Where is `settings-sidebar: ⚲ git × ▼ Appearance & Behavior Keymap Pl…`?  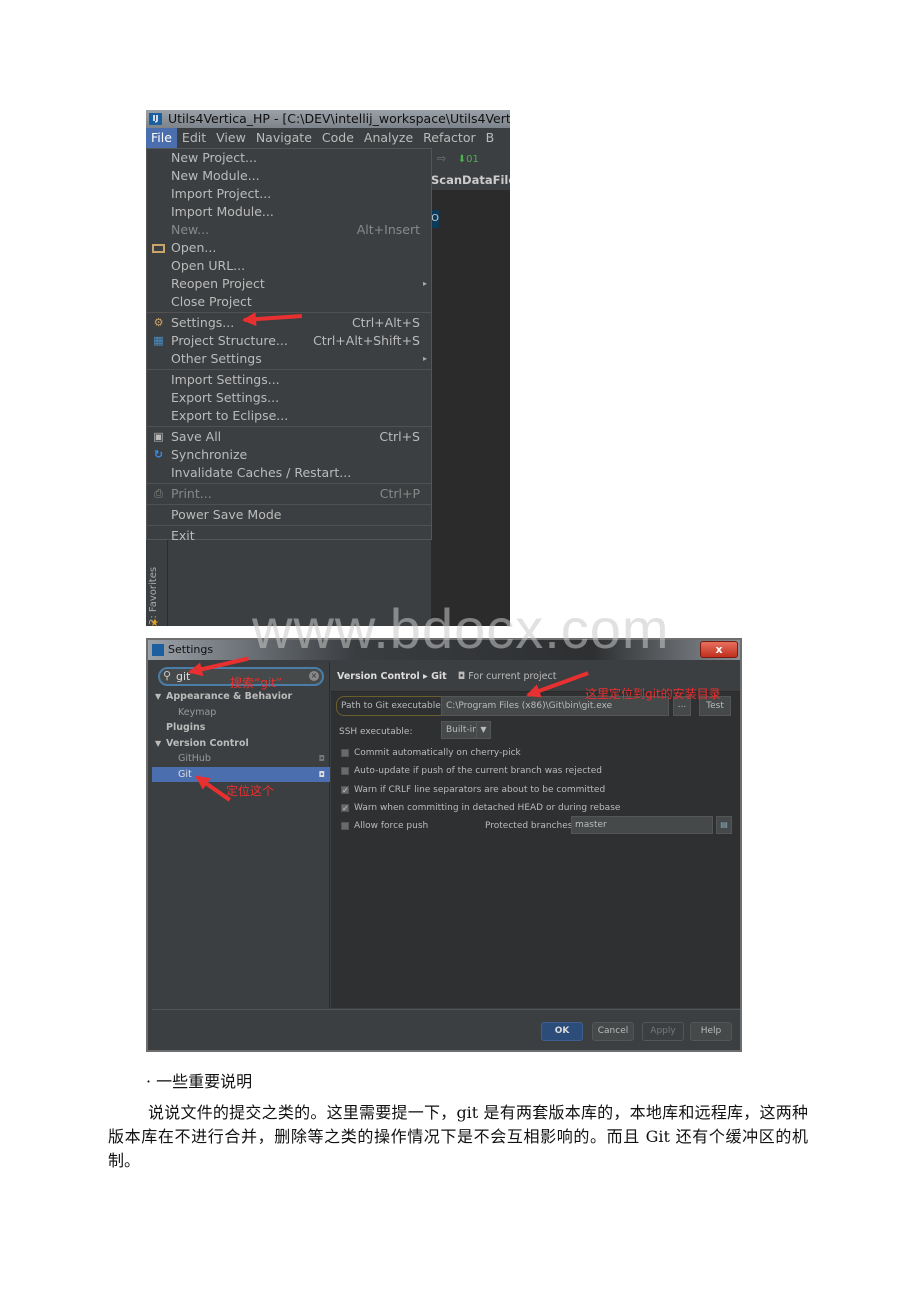 settings-sidebar: ⚲ git × ▼ Appearance & Behavior Keymap Pl… is located at coordinates (241, 835).